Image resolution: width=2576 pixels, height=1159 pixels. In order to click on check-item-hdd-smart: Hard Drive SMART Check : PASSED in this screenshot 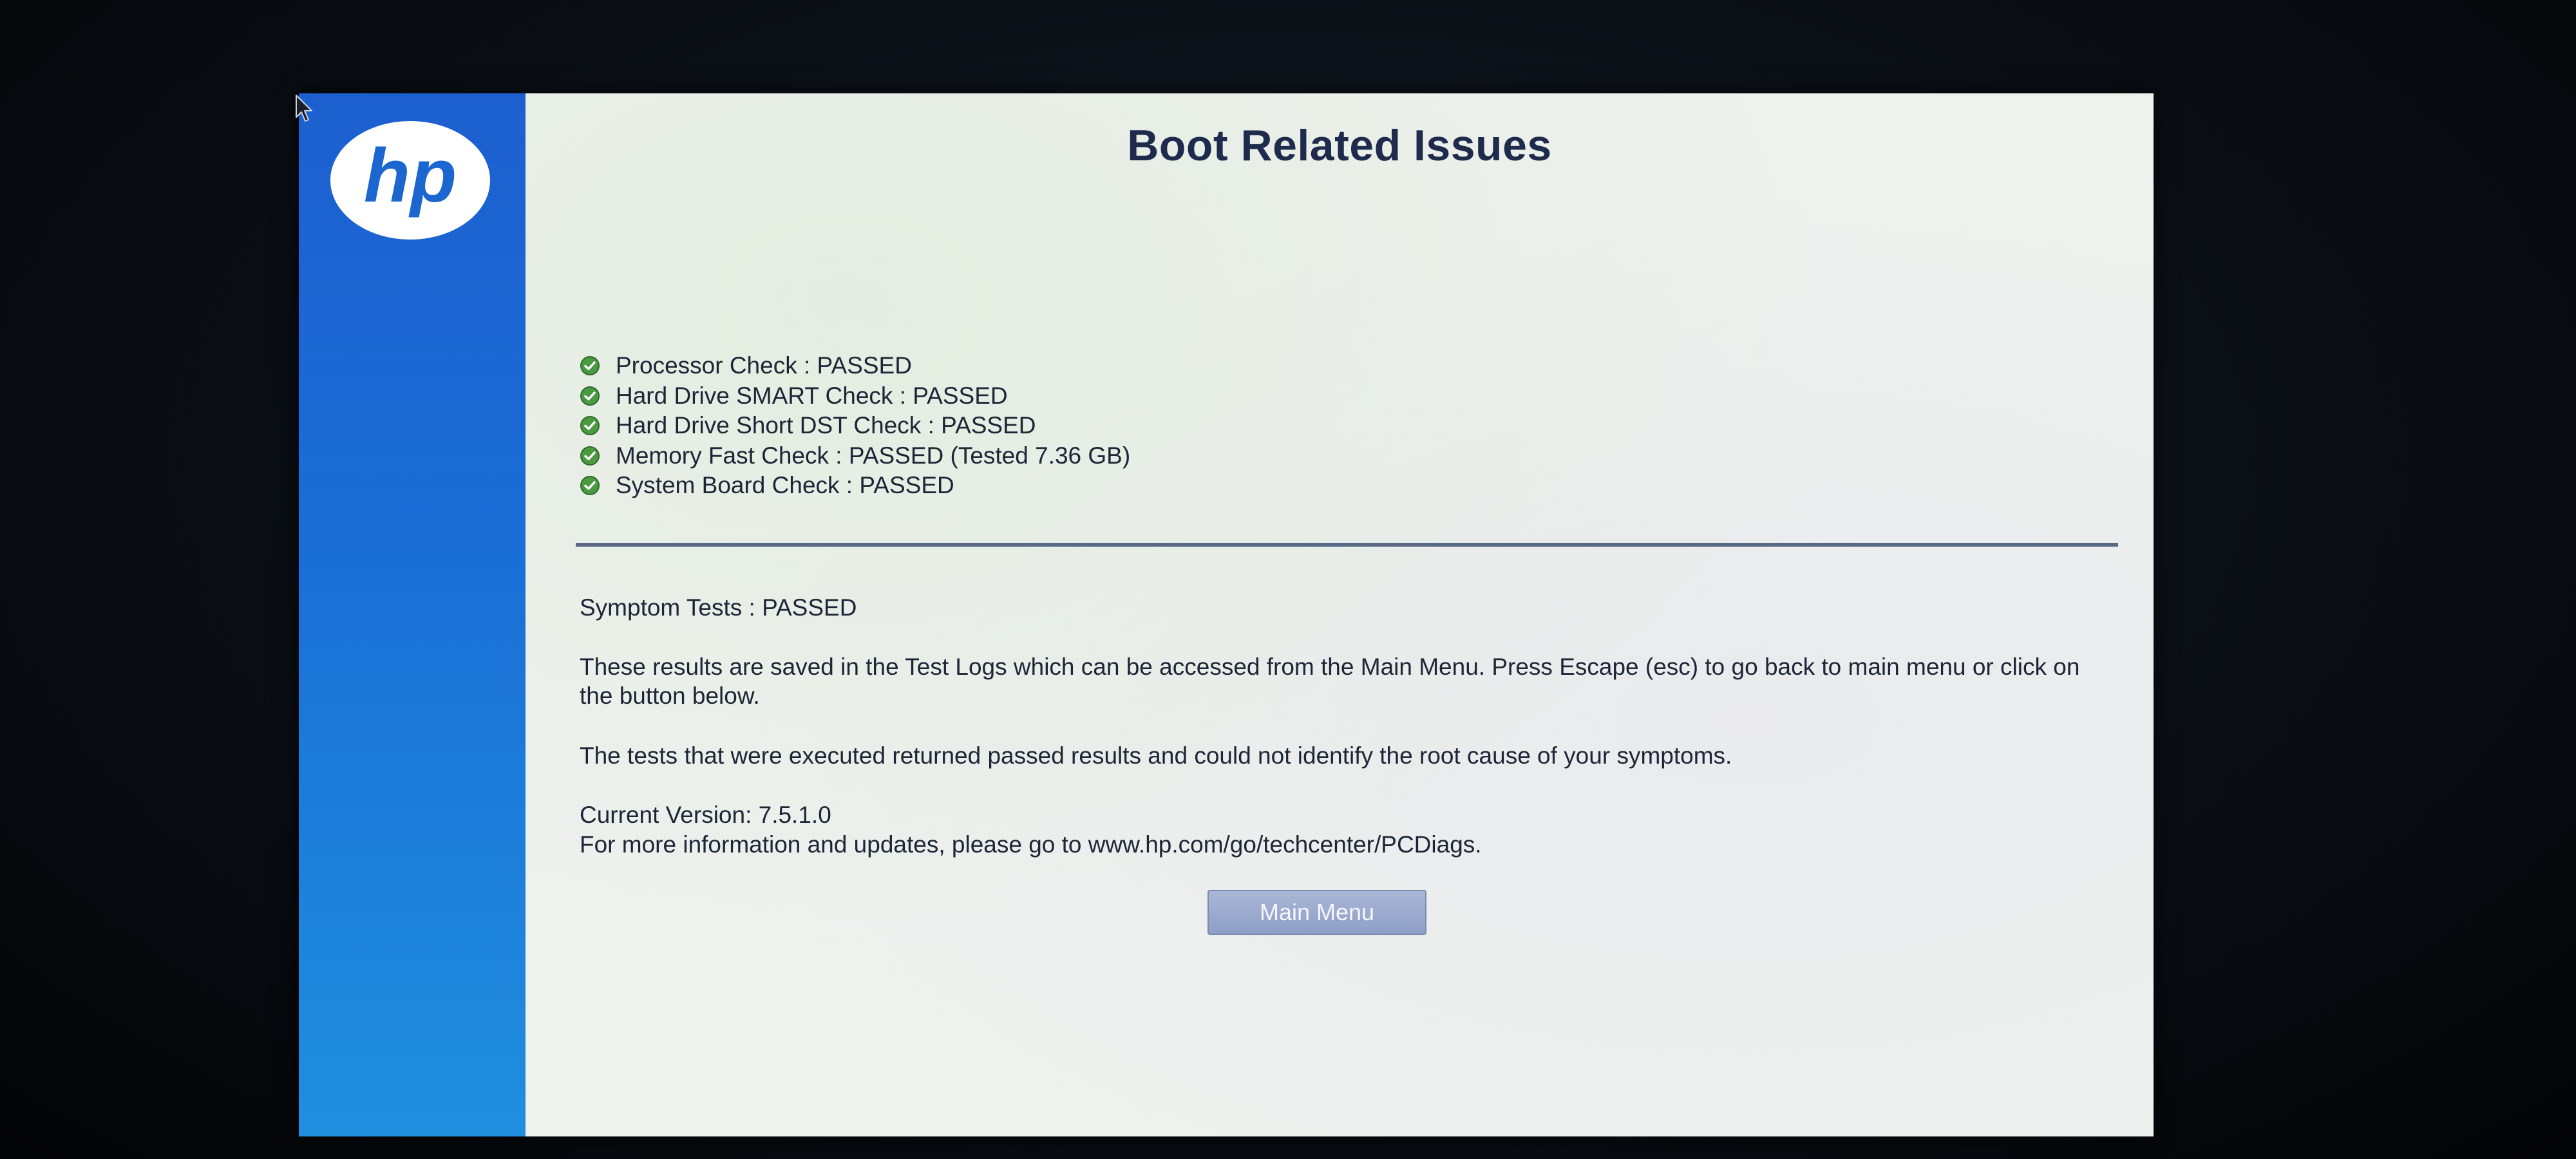, I will do `click(855, 396)`.